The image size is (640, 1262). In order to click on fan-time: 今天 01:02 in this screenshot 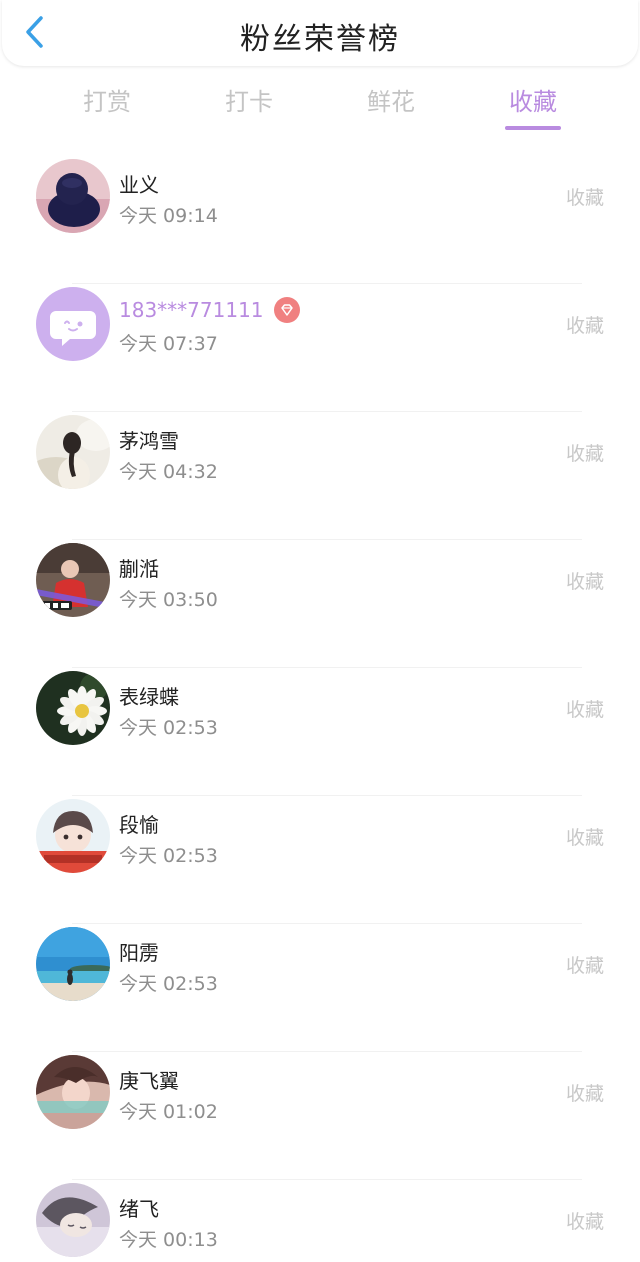, I will do `click(168, 1112)`.